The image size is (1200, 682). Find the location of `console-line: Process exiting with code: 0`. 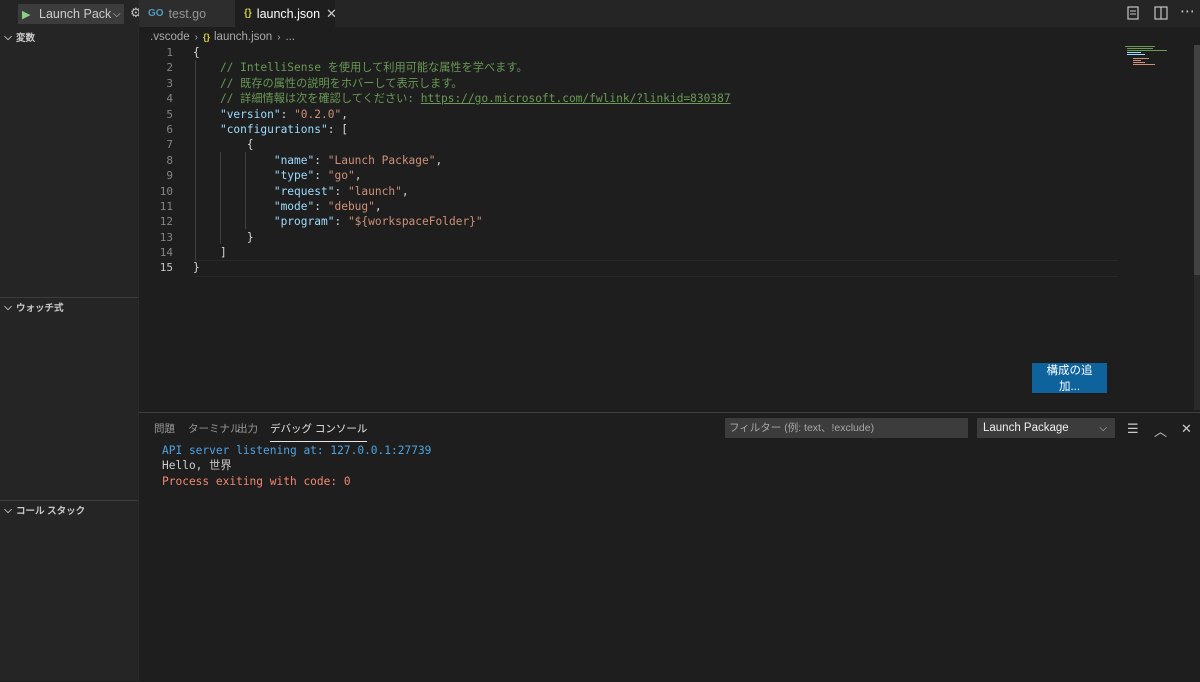

console-line: Process exiting with code: 0 is located at coordinates (256, 481).